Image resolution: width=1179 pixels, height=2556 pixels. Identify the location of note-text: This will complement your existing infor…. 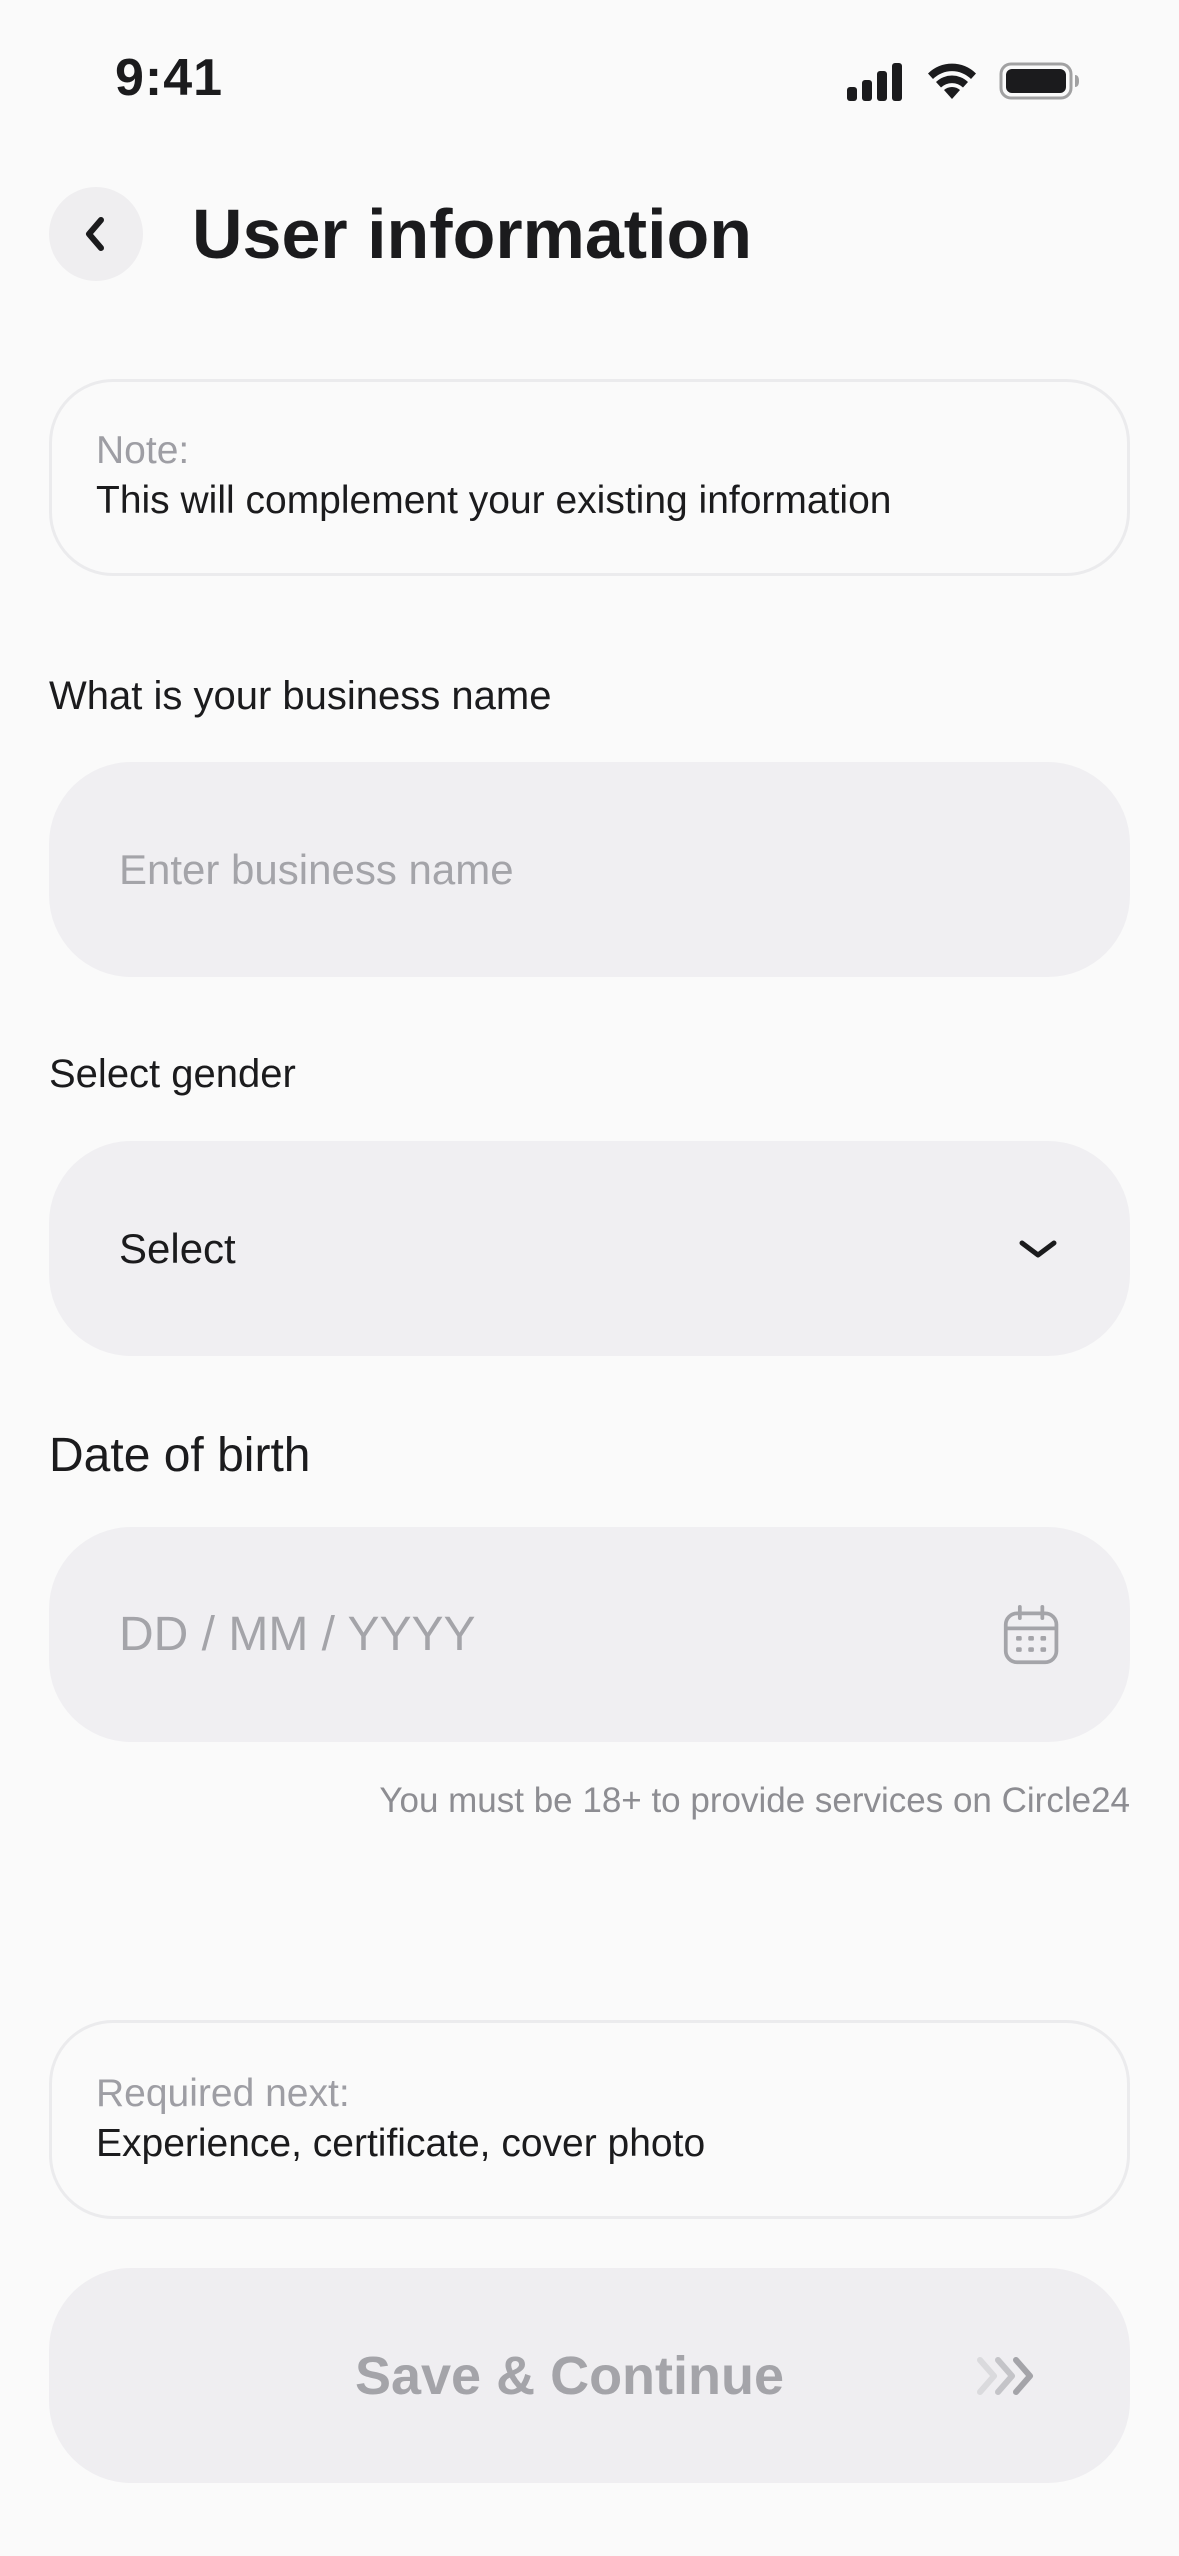
(494, 500).